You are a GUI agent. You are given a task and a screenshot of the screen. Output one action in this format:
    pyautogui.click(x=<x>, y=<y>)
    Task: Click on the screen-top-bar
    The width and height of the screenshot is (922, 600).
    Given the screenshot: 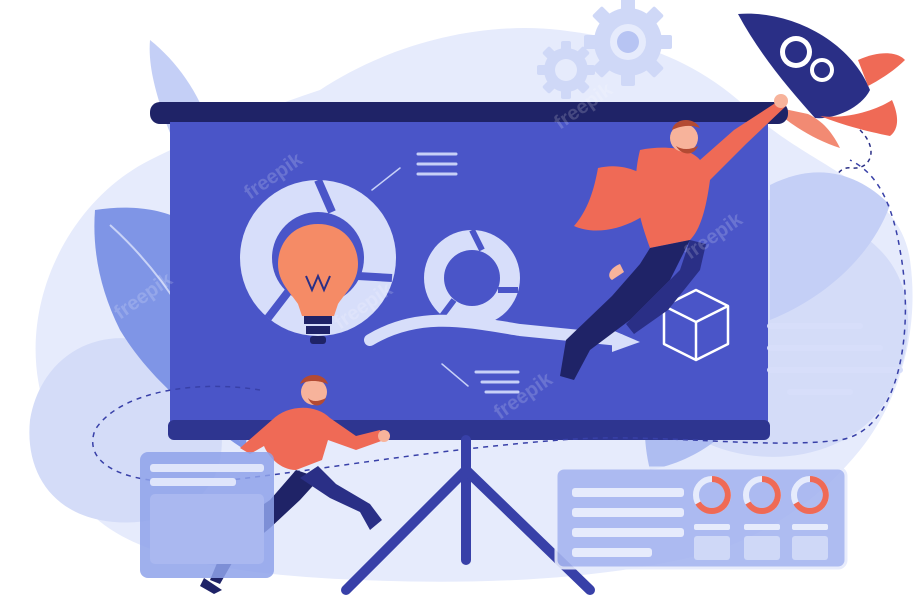 What is the action you would take?
    pyautogui.click(x=469, y=113)
    